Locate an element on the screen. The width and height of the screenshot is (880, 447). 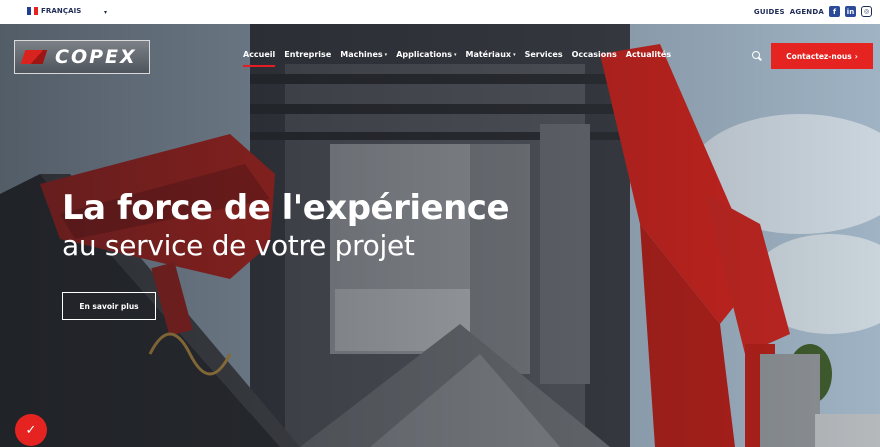
nav-label: Machines is located at coordinates (361, 54).